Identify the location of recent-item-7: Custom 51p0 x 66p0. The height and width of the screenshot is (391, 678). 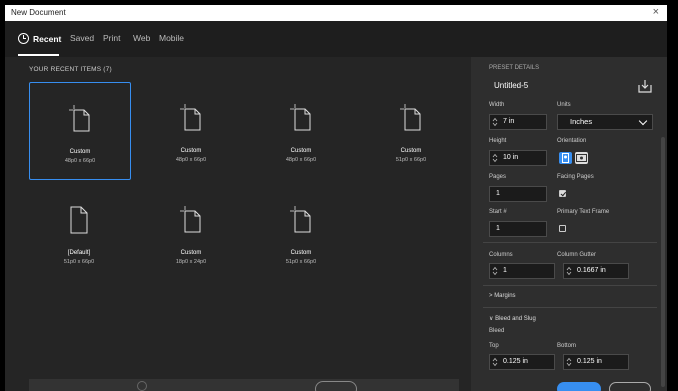
(301, 232).